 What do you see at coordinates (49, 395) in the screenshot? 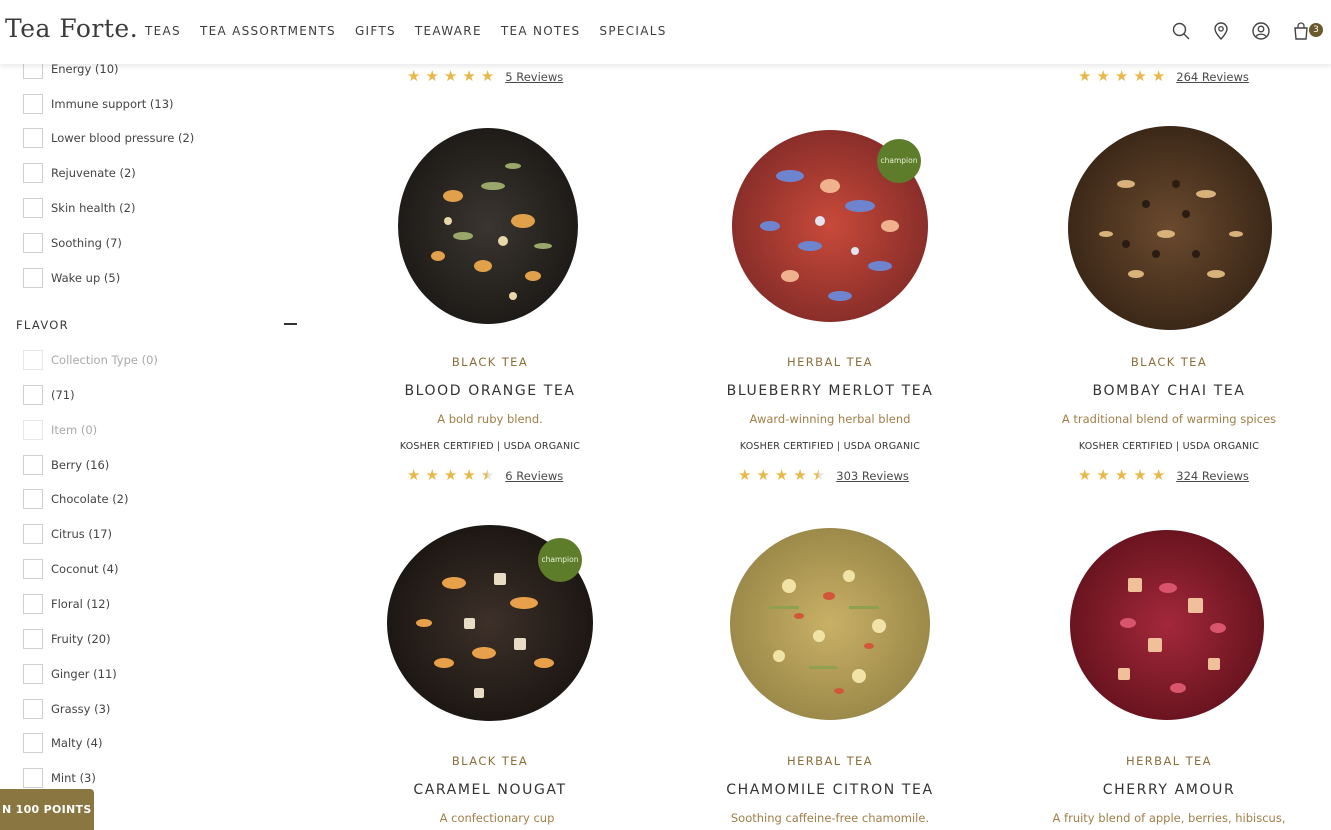
I see `filter-unnamed: (71)` at bounding box center [49, 395].